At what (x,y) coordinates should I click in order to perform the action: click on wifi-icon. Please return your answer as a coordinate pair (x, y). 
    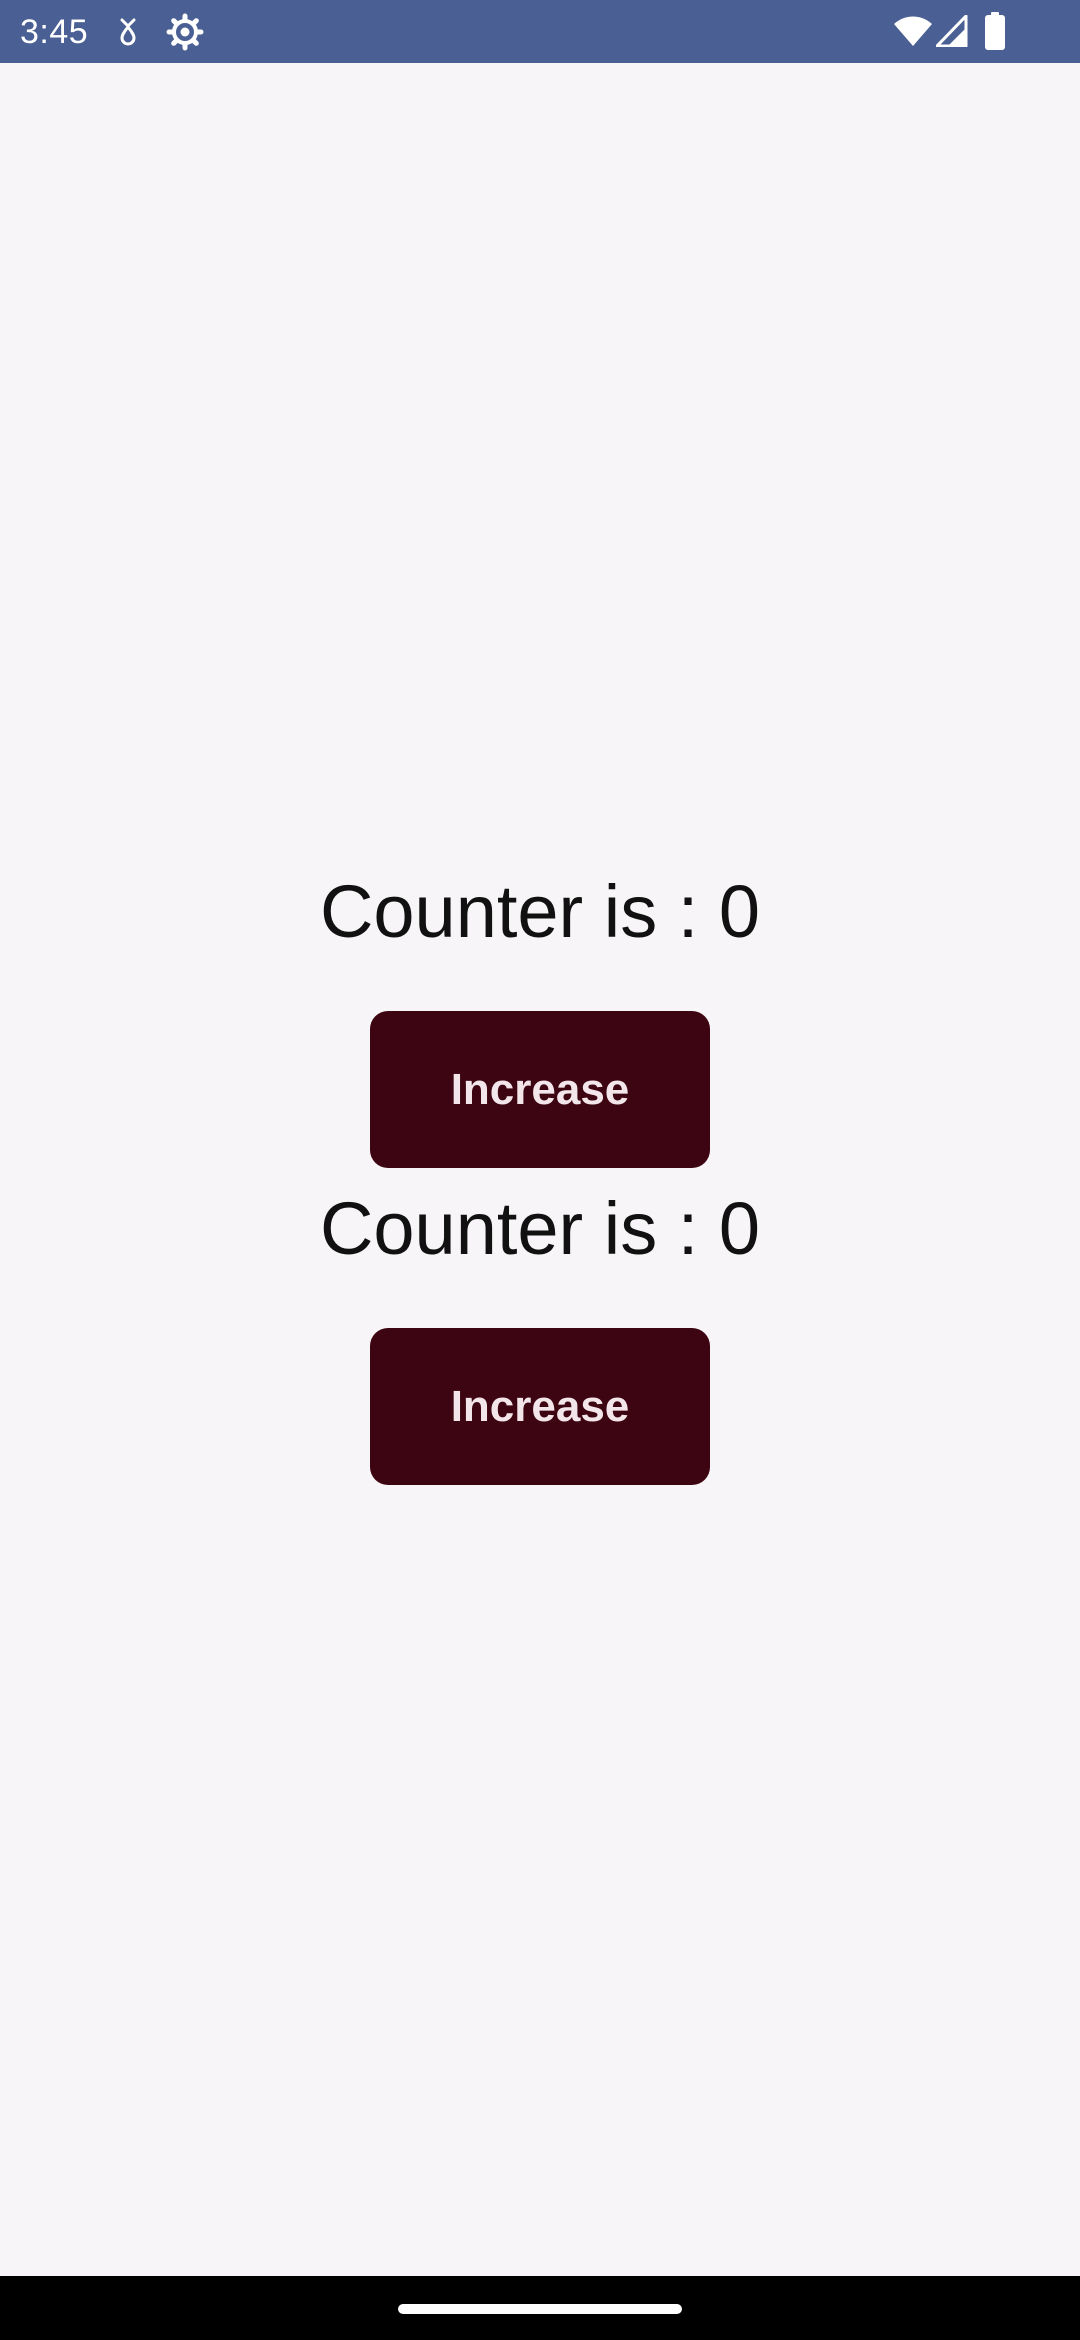
    Looking at the image, I should click on (913, 31).